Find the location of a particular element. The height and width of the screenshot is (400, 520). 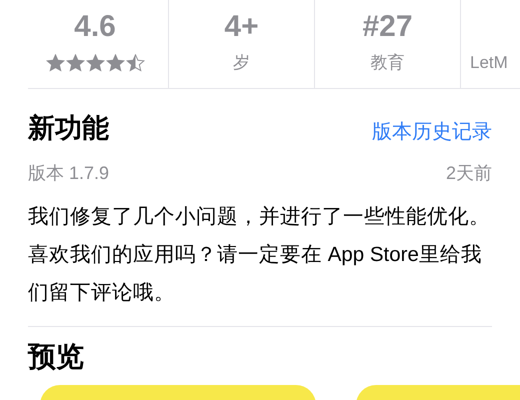

rank-value: #27 is located at coordinates (387, 27).